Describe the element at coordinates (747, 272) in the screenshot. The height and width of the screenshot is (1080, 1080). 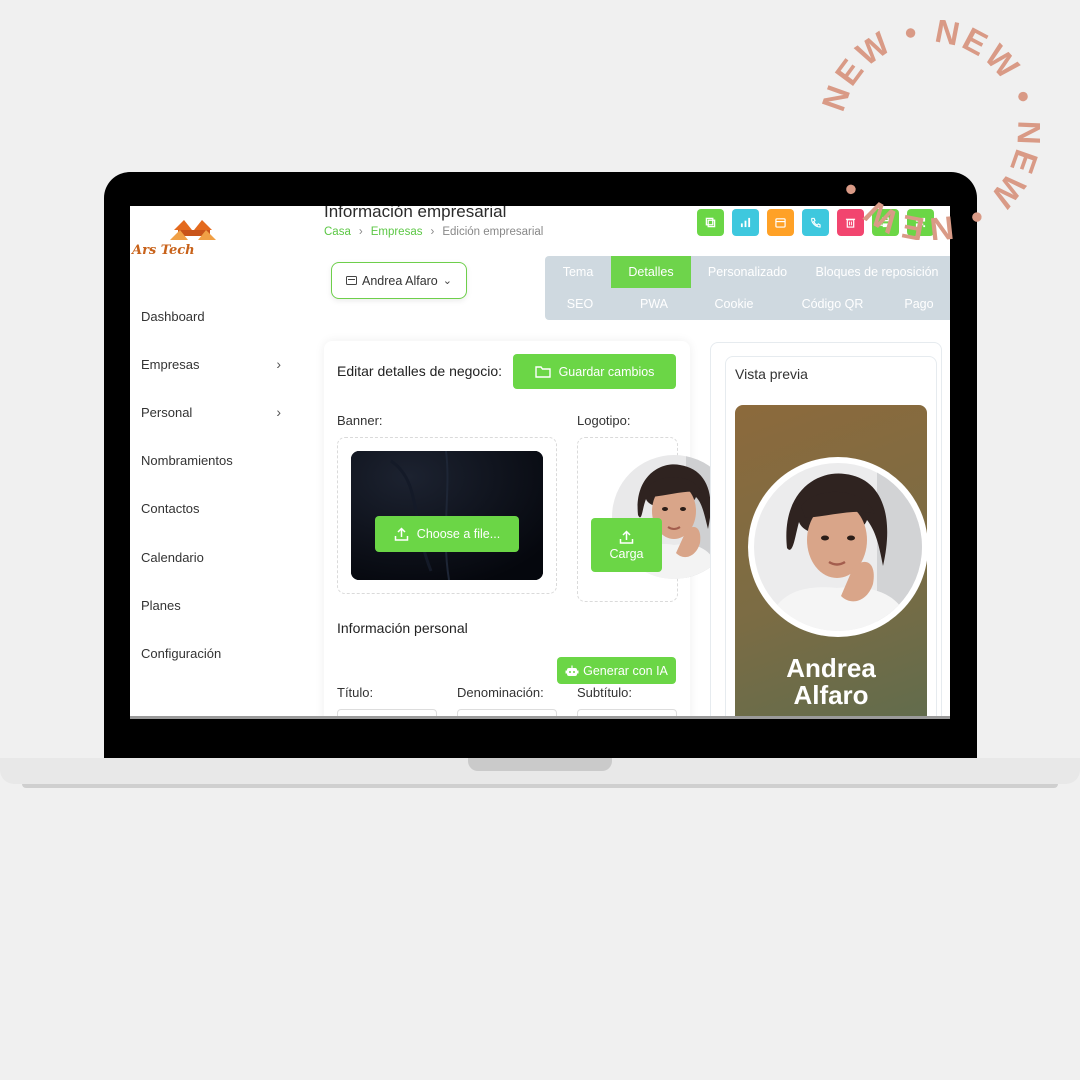
I see `tab-personalizado: Personalizado` at that location.